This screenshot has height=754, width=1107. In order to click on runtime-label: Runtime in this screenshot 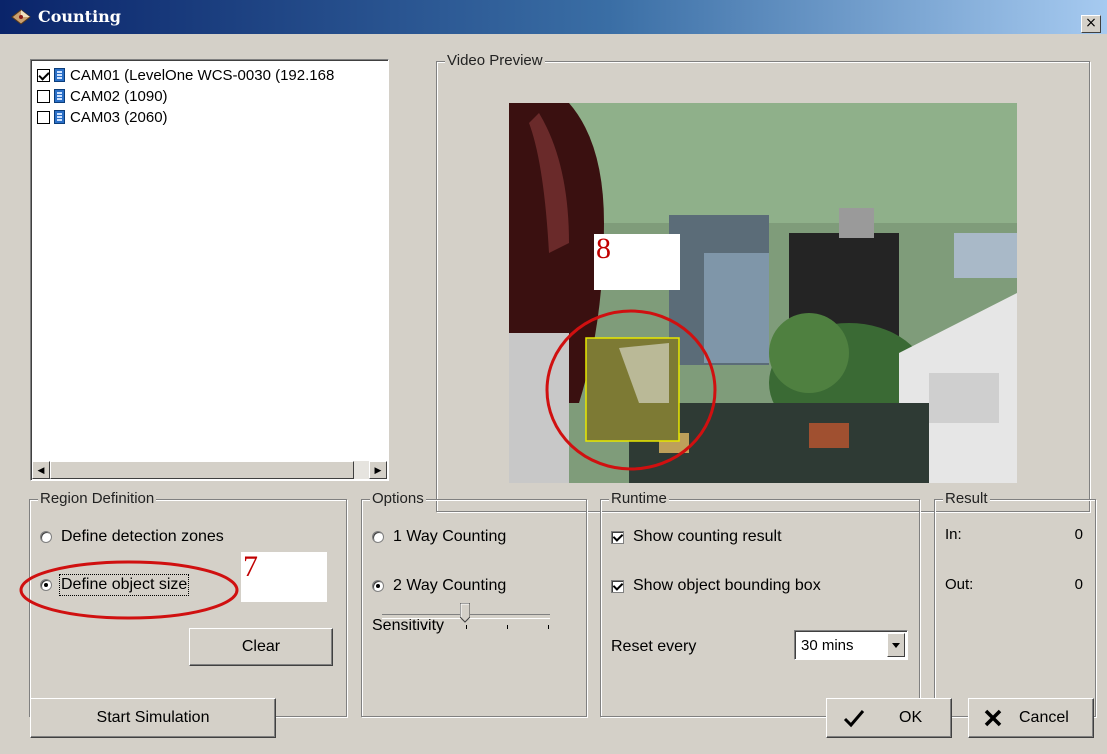, I will do `click(639, 498)`.